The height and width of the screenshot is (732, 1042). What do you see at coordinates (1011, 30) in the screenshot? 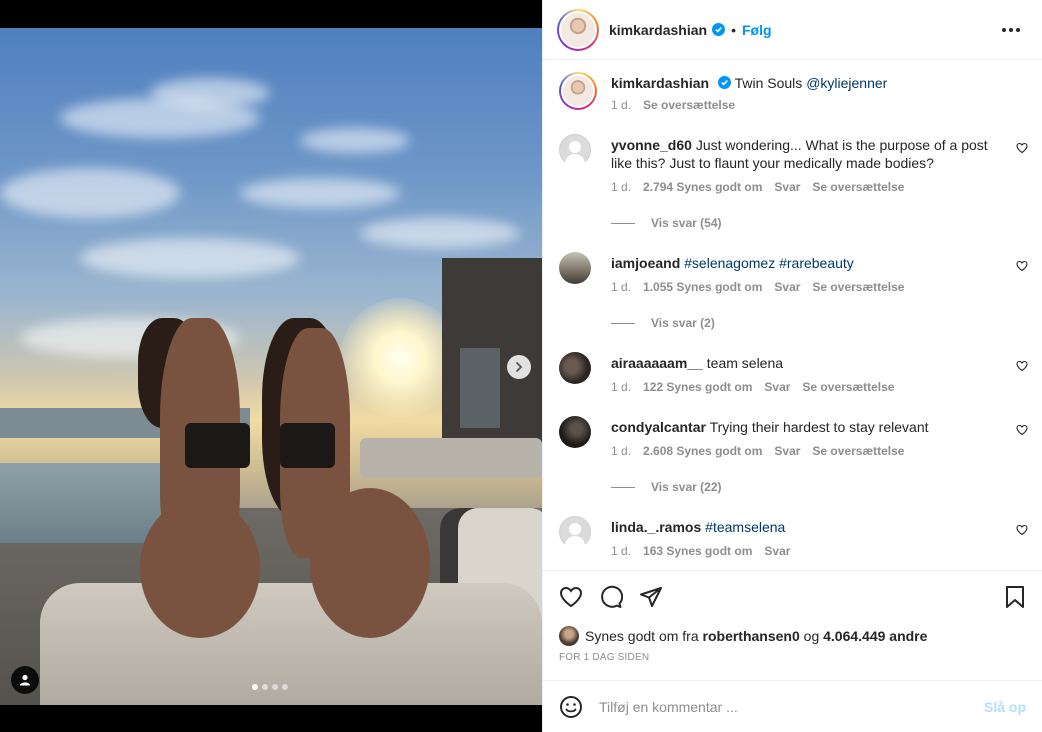
I see `more-options-button` at bounding box center [1011, 30].